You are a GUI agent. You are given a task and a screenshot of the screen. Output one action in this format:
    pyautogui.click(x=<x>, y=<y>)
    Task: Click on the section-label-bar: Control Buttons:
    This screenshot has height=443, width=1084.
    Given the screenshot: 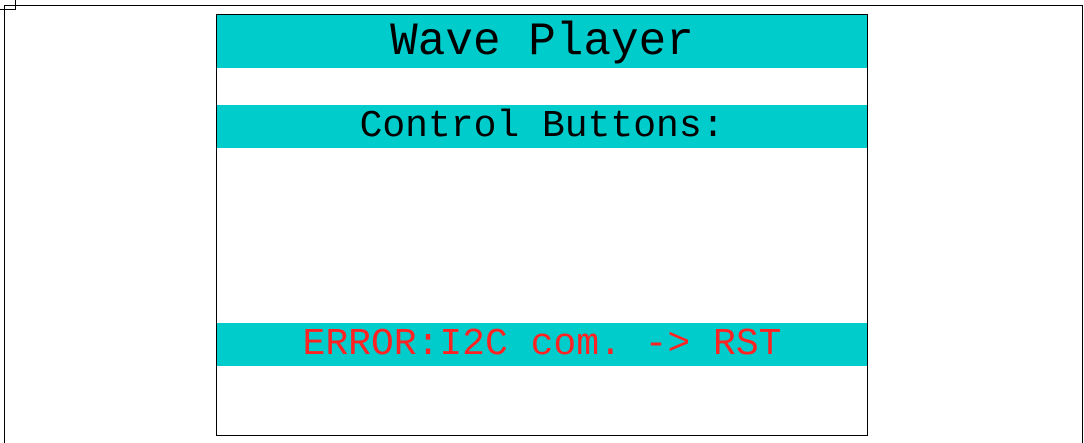 What is the action you would take?
    pyautogui.click(x=542, y=126)
    